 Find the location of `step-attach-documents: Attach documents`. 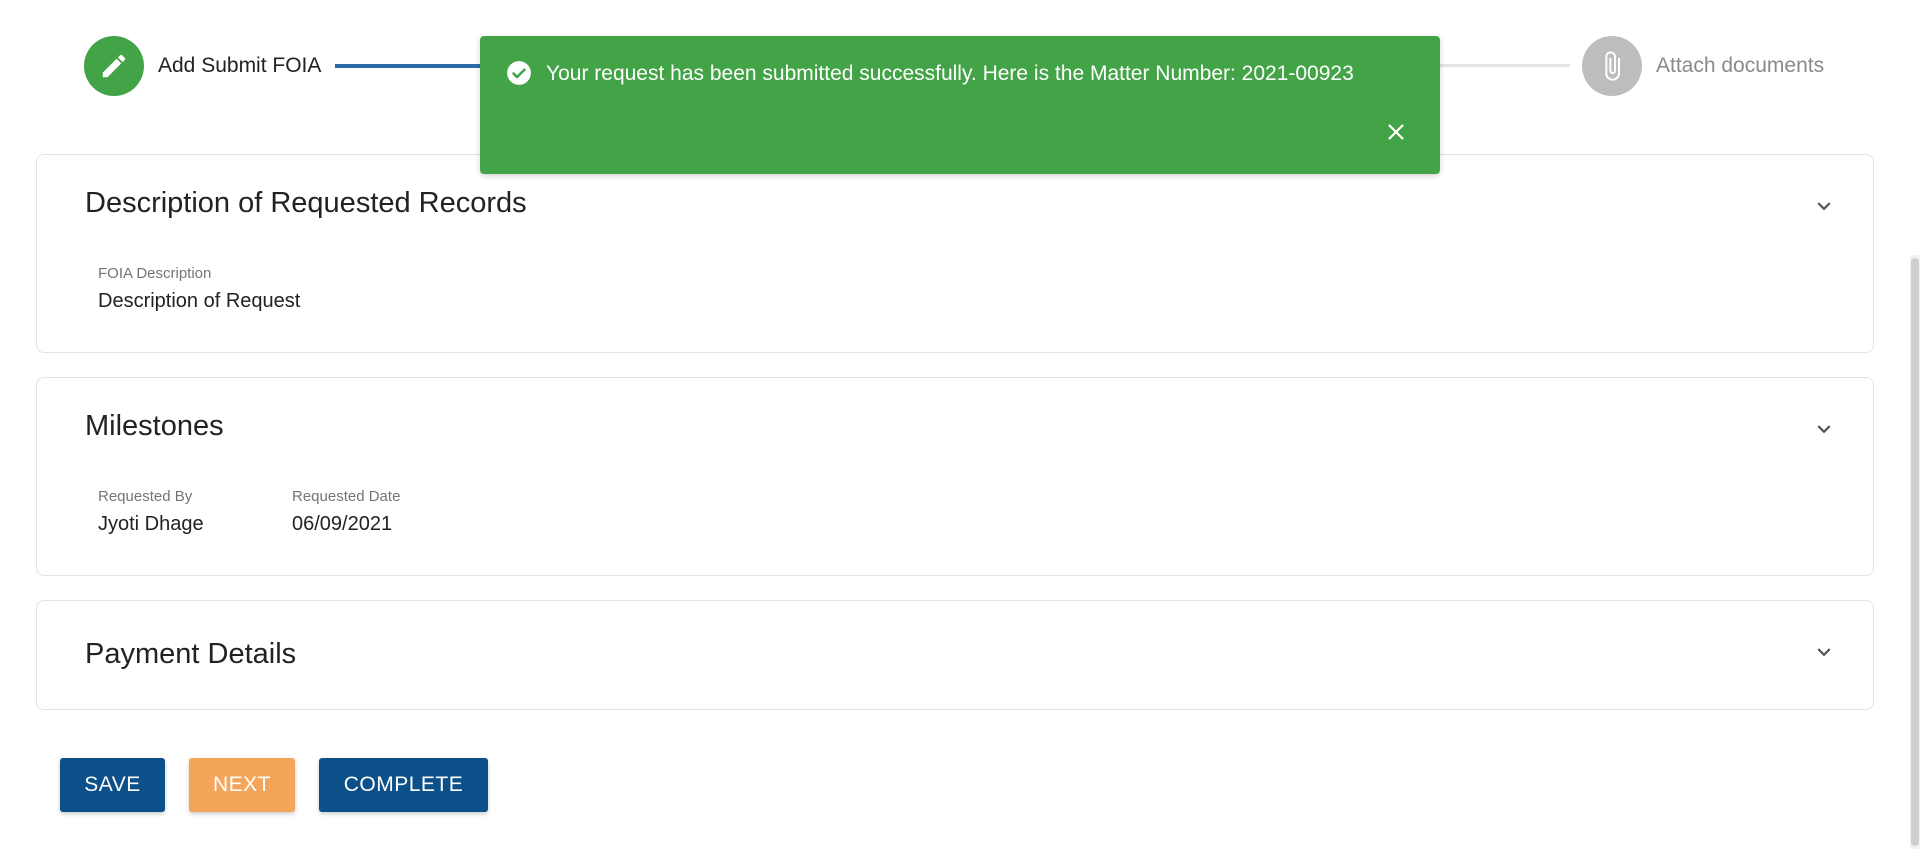

step-attach-documents: Attach documents is located at coordinates (1703, 66).